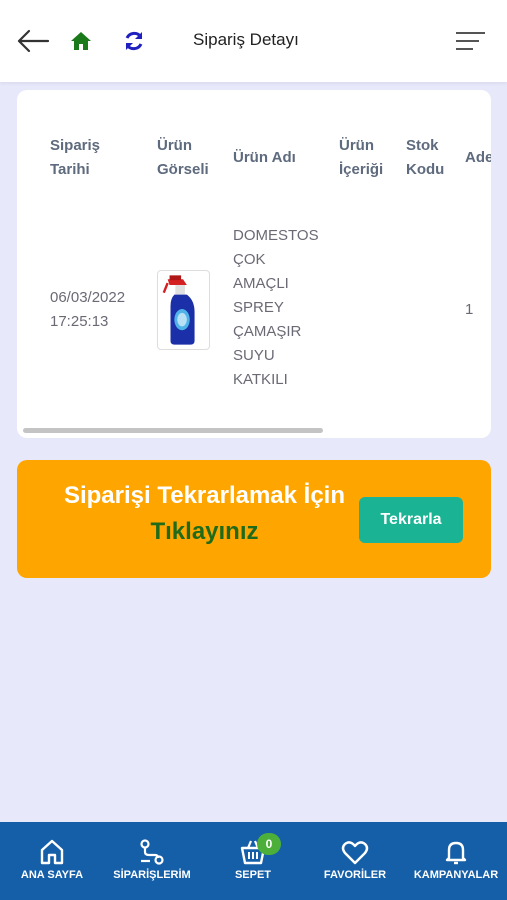 The image size is (507, 900). I want to click on col-header-stock-code: Stok Kodu, so click(425, 157).